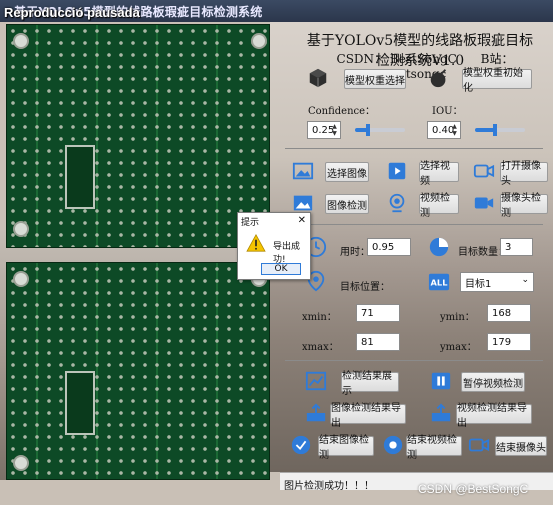  I want to click on warning-icon, so click(256, 243).